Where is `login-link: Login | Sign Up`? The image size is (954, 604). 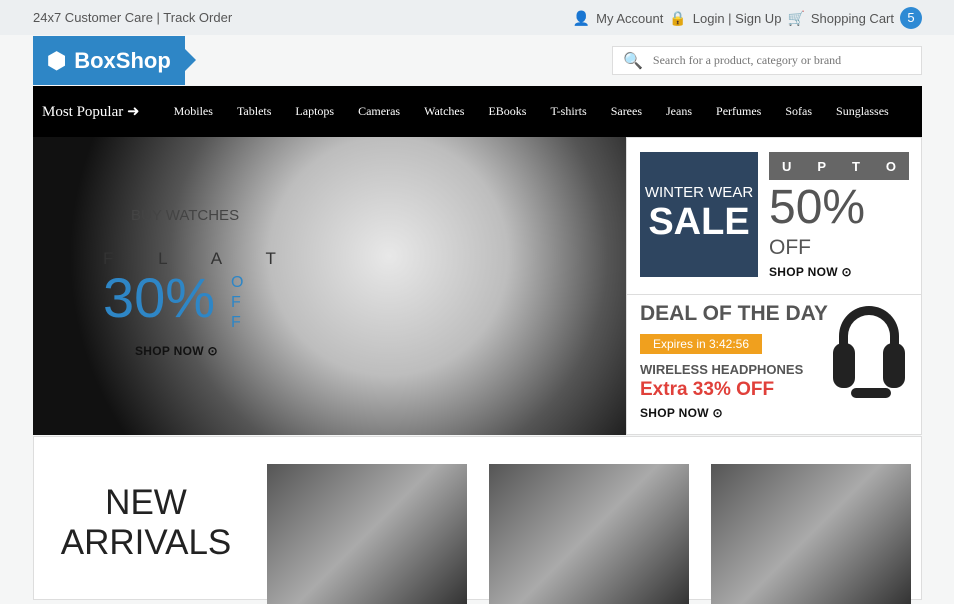
login-link: Login | Sign Up is located at coordinates (737, 18).